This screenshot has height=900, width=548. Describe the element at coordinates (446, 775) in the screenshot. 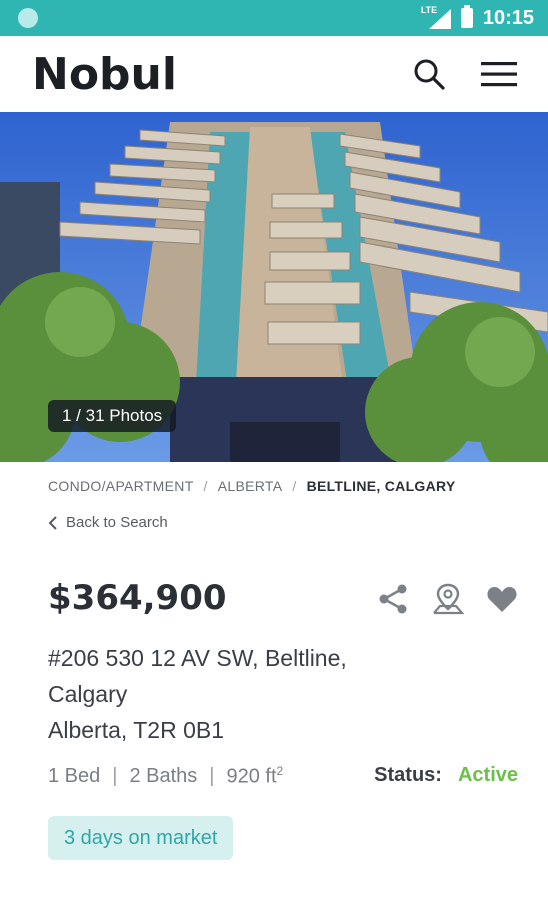

I see `listing-status: Status: Active` at that location.